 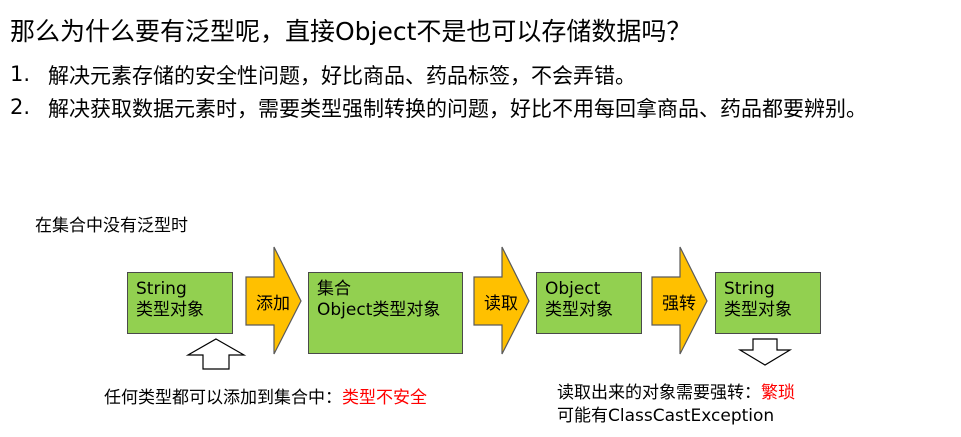 What do you see at coordinates (384, 398) in the screenshot?
I see `note-highlight: 类型不安全` at bounding box center [384, 398].